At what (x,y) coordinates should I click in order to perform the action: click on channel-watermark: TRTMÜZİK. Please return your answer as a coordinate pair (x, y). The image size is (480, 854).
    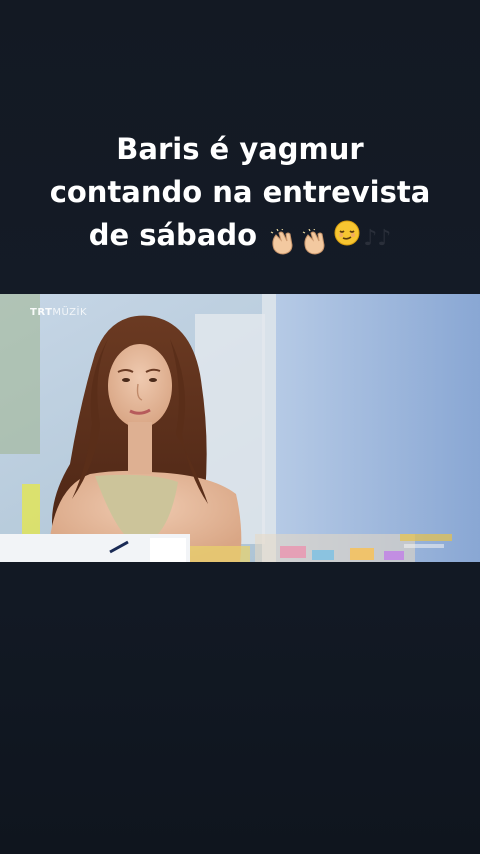
    Looking at the image, I should click on (58, 312).